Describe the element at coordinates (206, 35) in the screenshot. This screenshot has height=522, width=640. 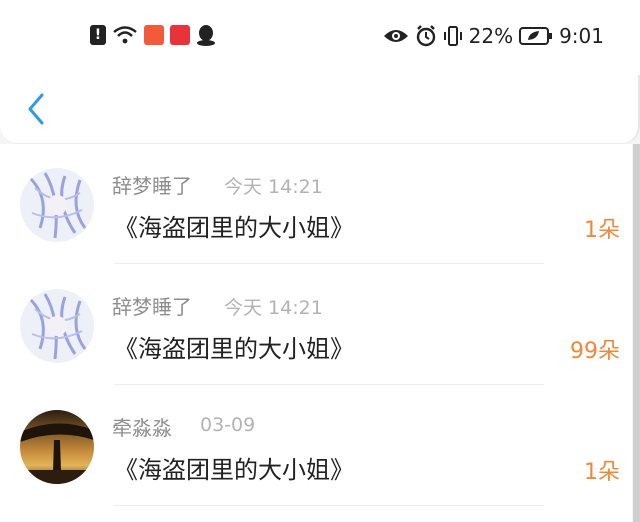
I see `qq-icon` at that location.